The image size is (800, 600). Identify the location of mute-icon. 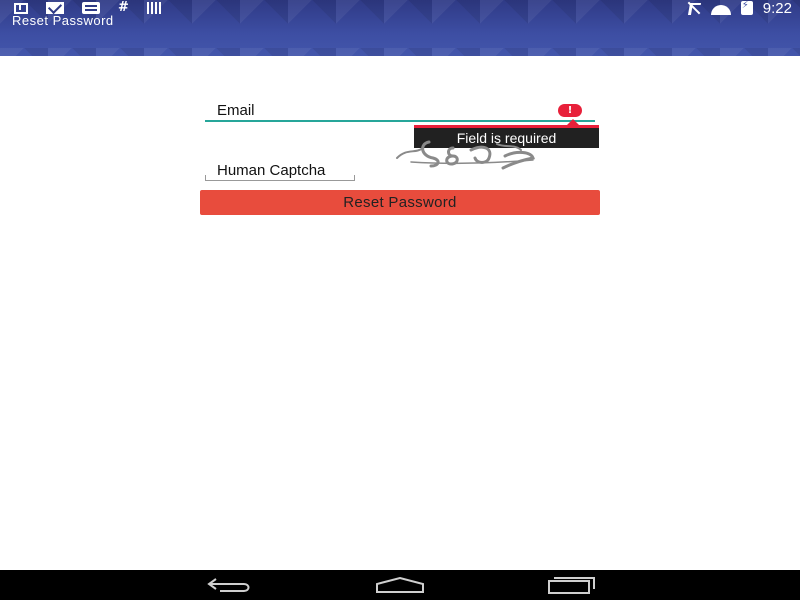
(694, 8).